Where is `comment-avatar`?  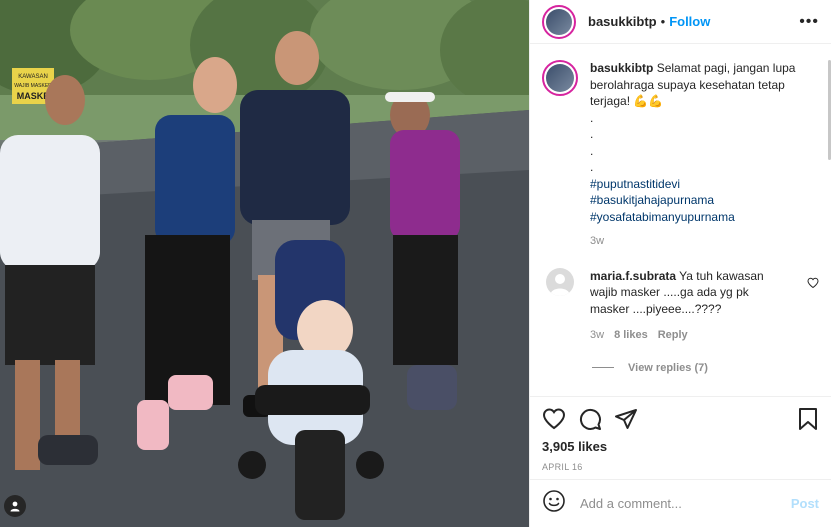 comment-avatar is located at coordinates (560, 281).